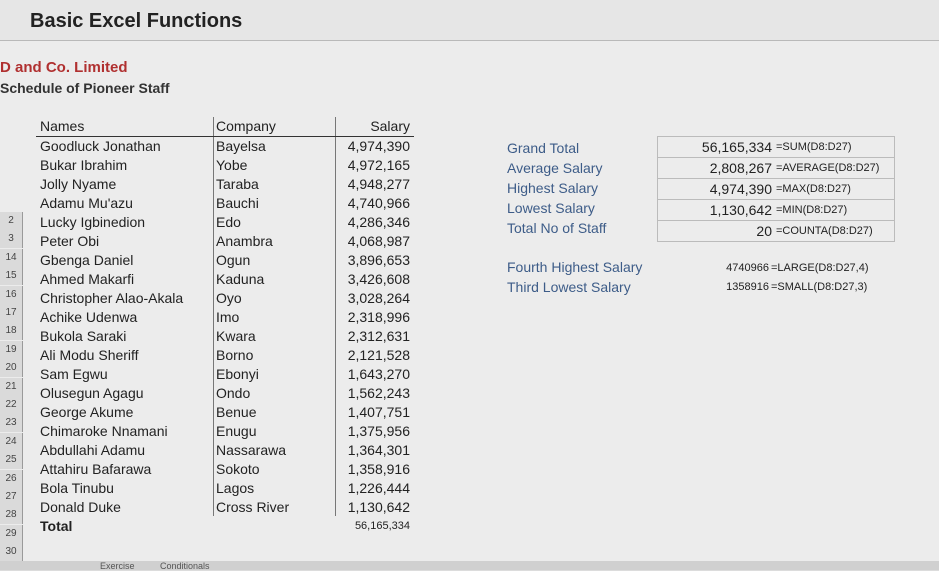 The height and width of the screenshot is (571, 939). I want to click on row-number: 25, so click(11, 460).